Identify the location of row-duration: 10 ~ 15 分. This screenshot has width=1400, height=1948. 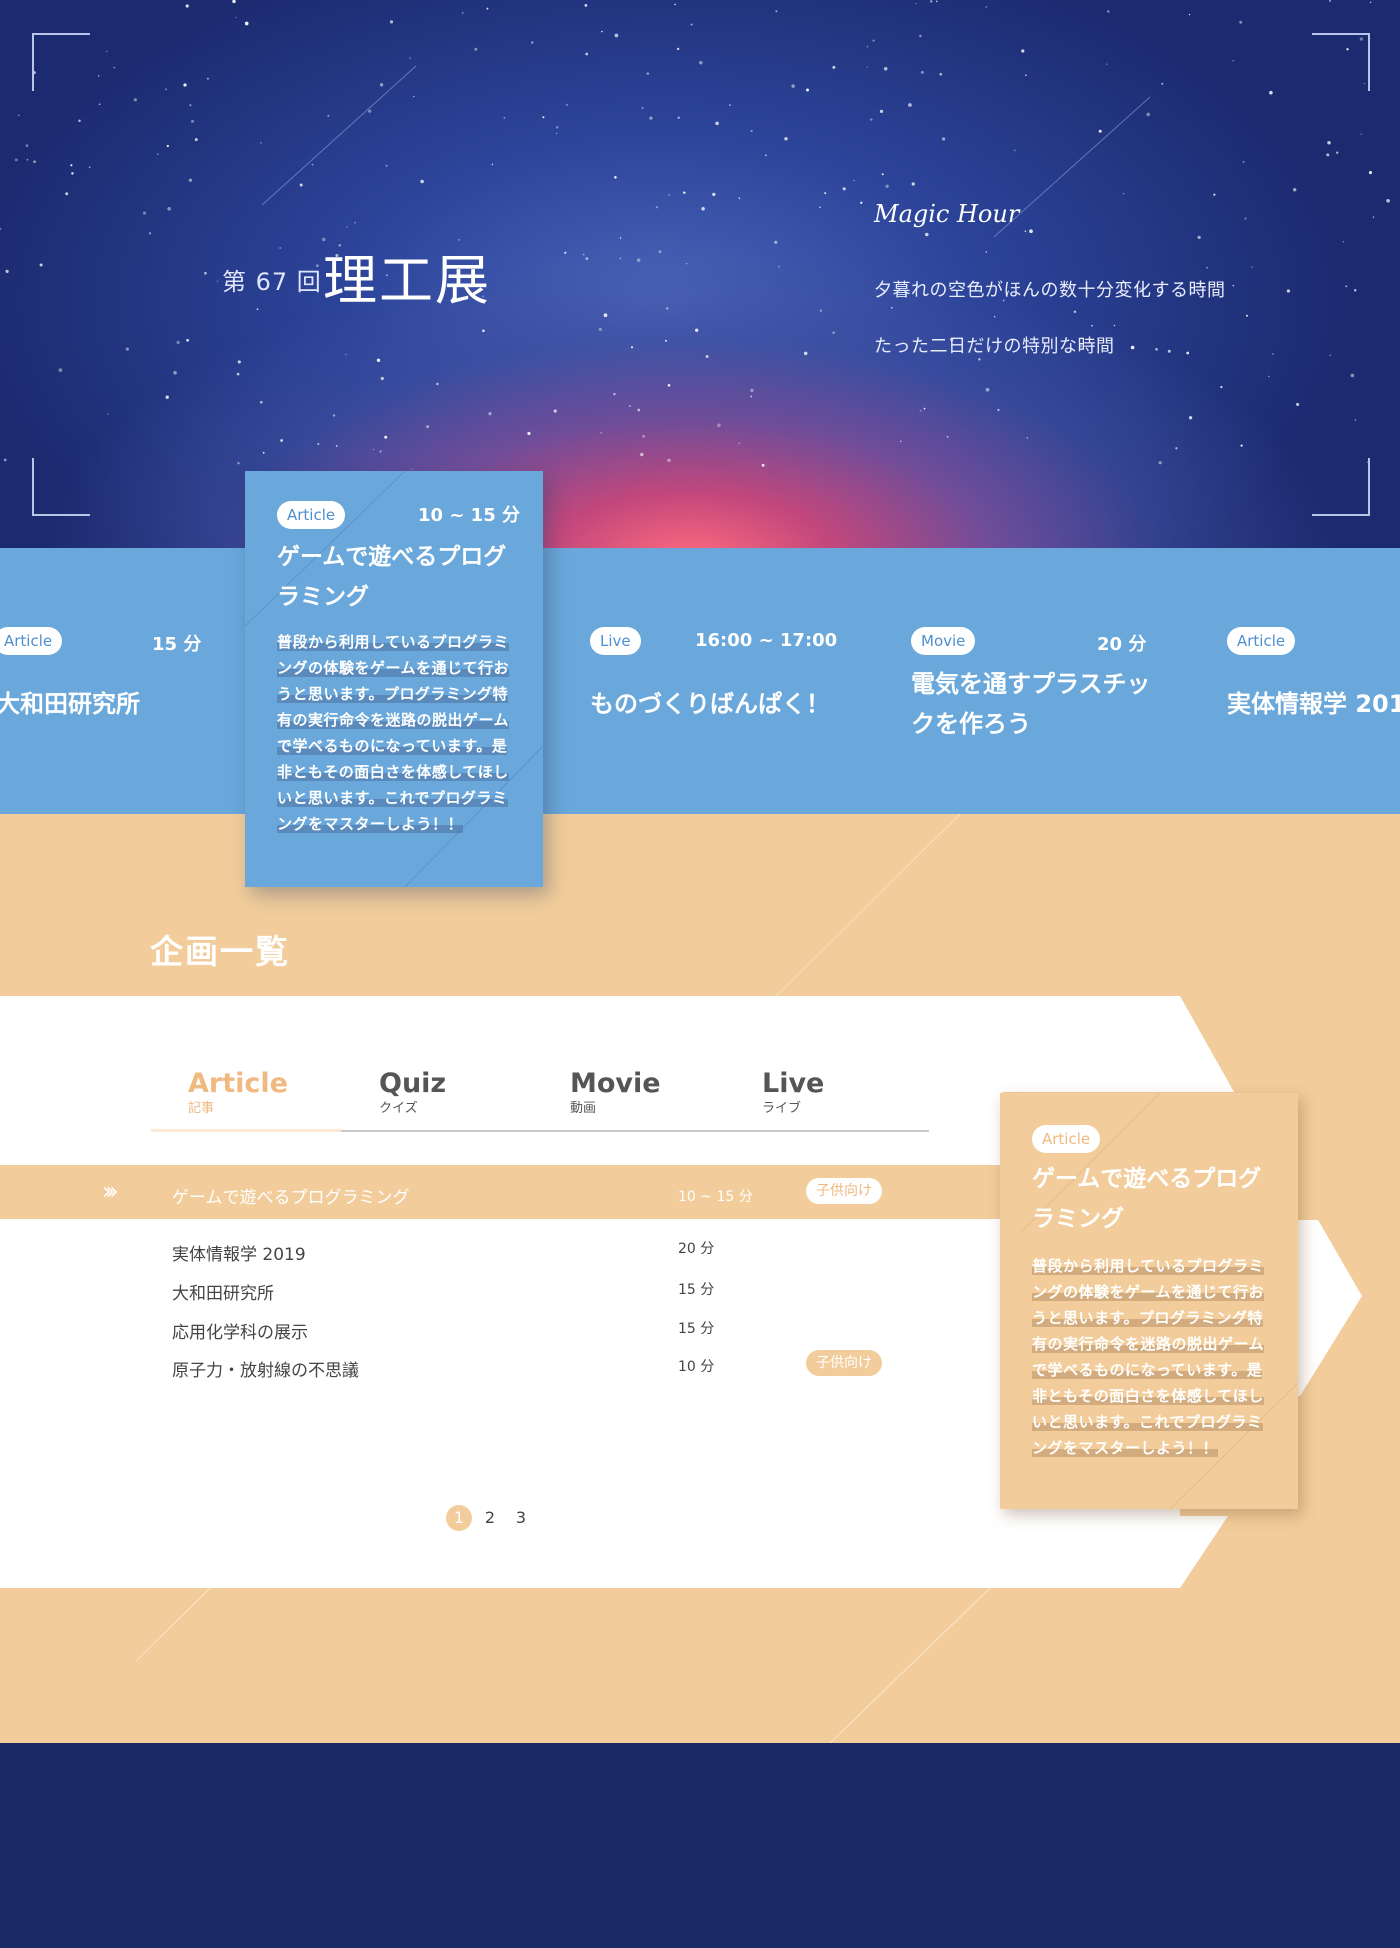
(715, 1197).